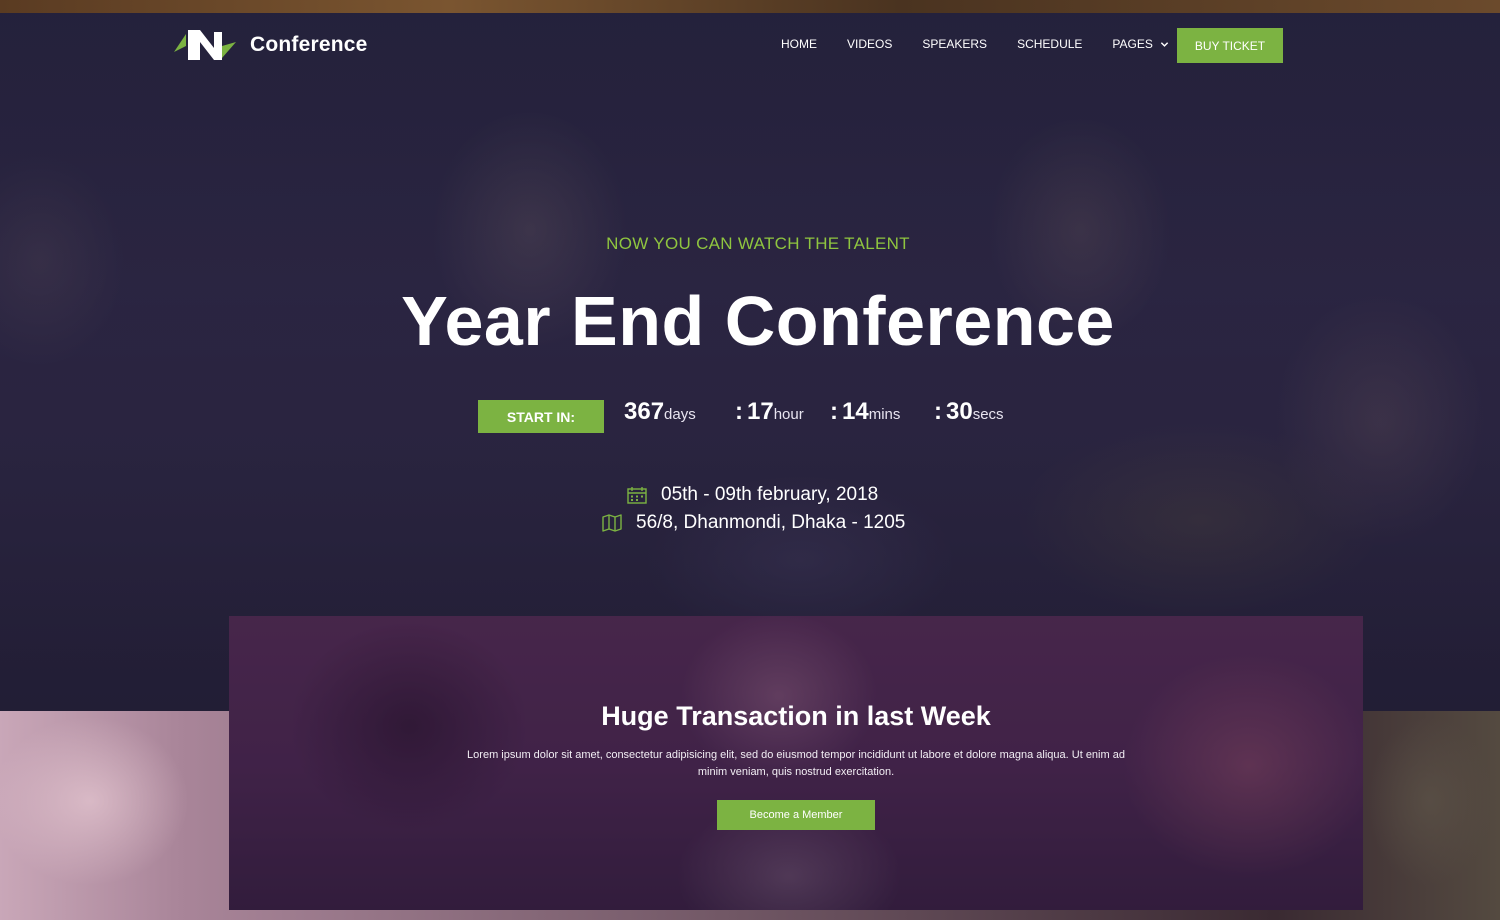  I want to click on nav-pages: PAGES, so click(1140, 44).